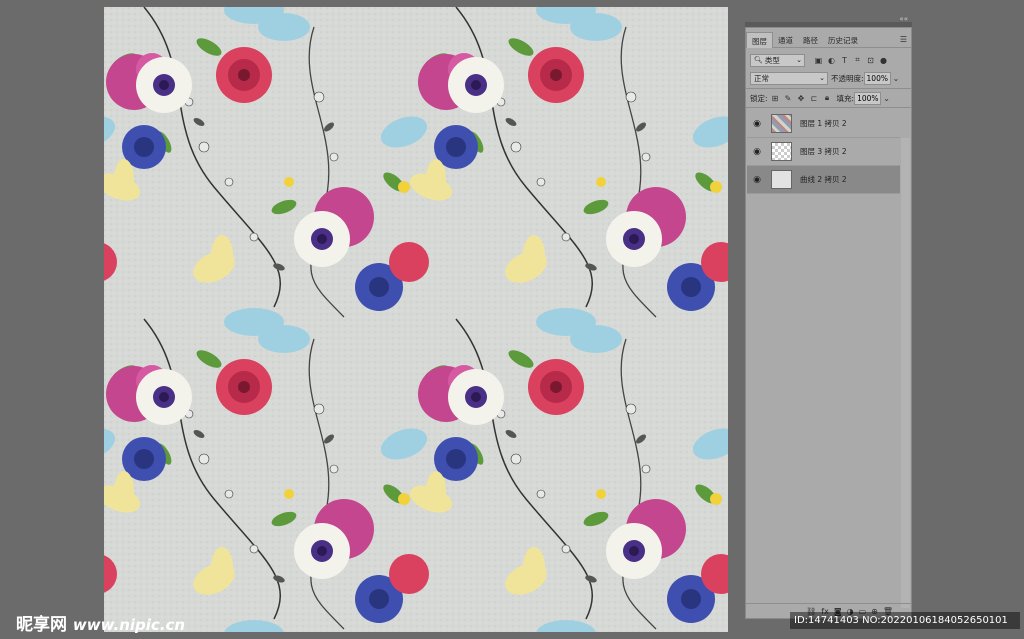 This screenshot has width=1024, height=639. Describe the element at coordinates (758, 60) in the screenshot. I see `search-icon: 🔍︎` at that location.